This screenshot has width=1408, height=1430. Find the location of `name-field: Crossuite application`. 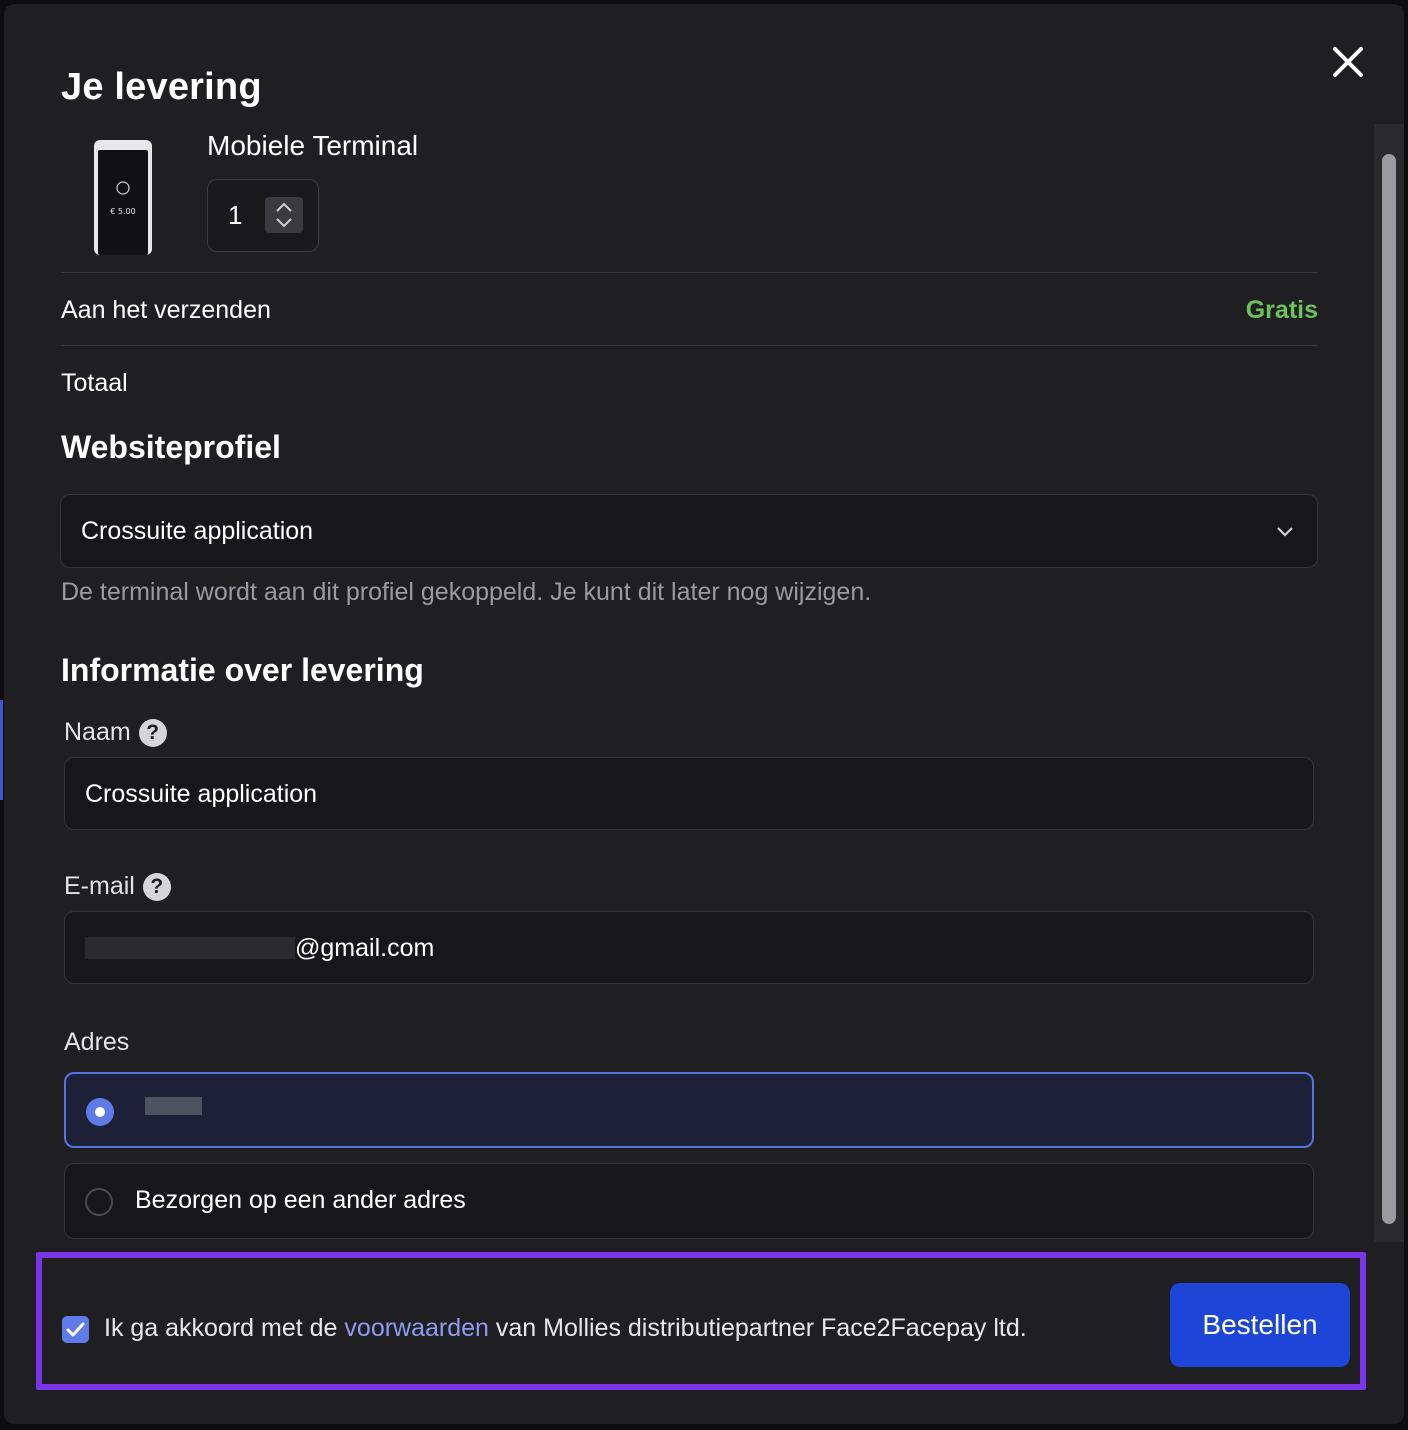

name-field: Crossuite application is located at coordinates (689, 793).